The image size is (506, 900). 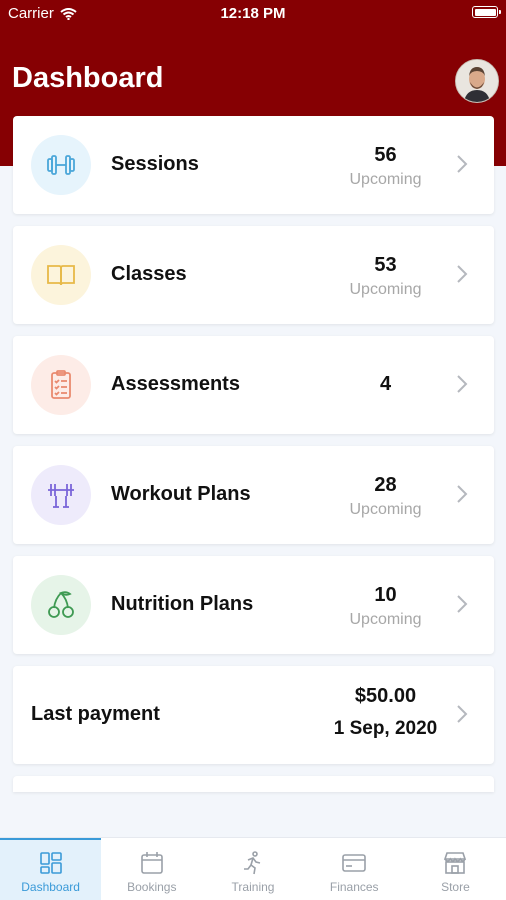 I want to click on assessments-count: 4, so click(x=385, y=384).